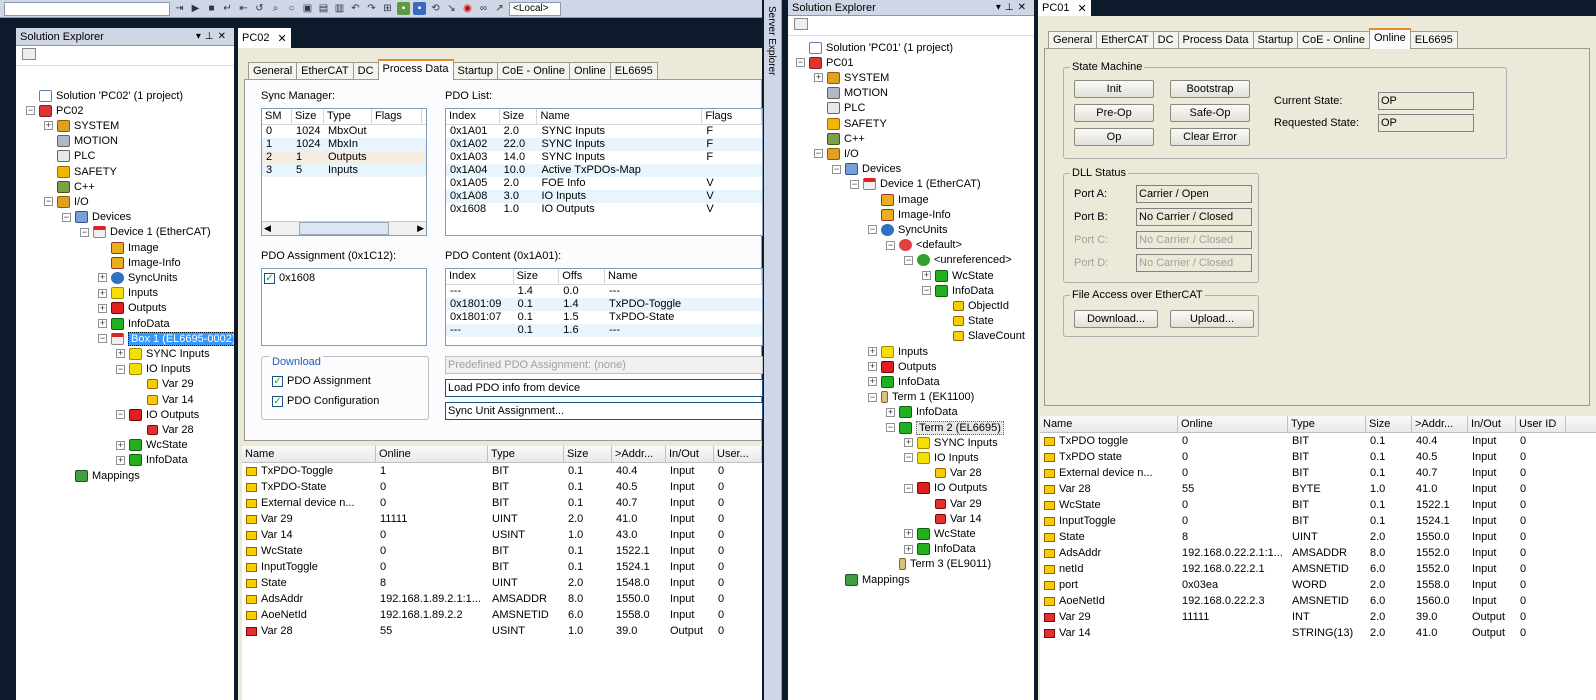  What do you see at coordinates (604, 170) in the screenshot?
I see `list-row: 0x1A04 10.0 Active TxPDOs-Map` at bounding box center [604, 170].